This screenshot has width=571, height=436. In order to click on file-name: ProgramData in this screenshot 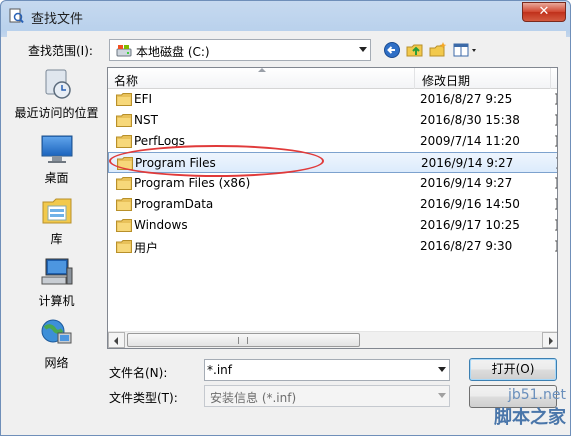, I will do `click(174, 204)`.